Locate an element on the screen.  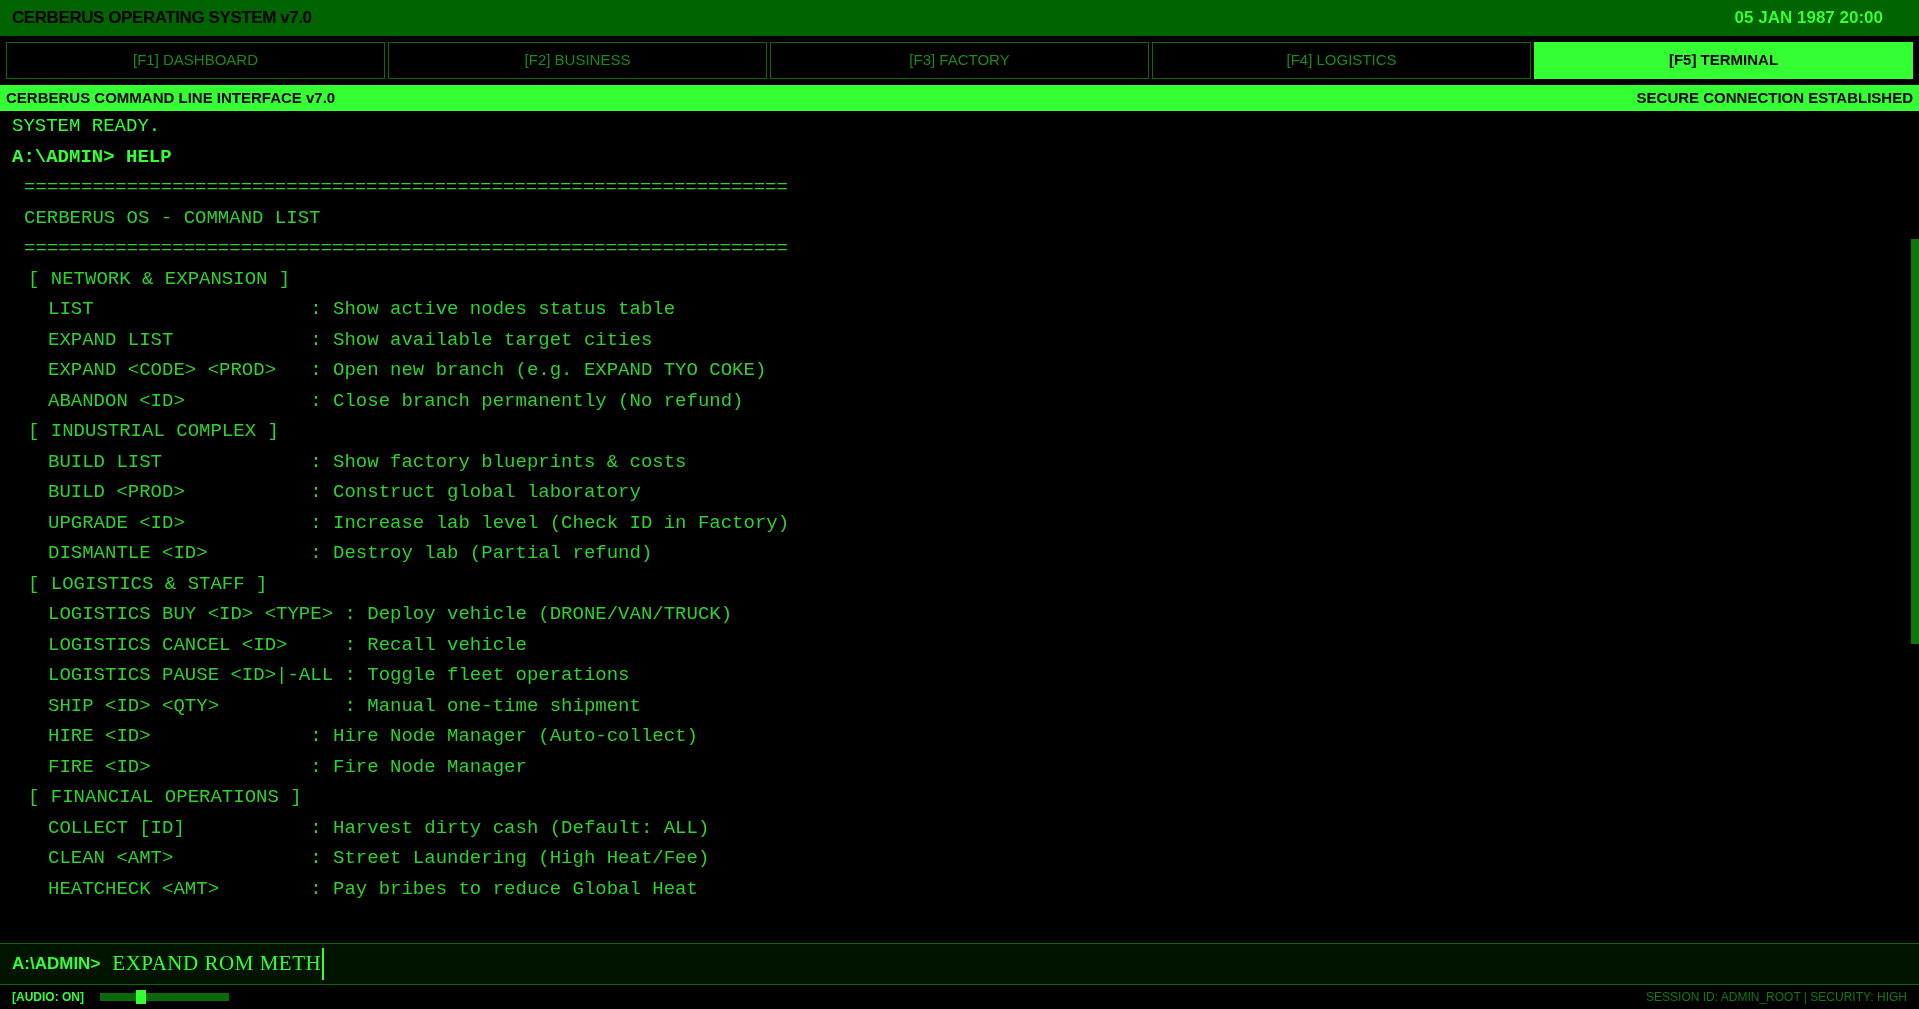
tab: [F4] LOGISTICS is located at coordinates (1341, 60).